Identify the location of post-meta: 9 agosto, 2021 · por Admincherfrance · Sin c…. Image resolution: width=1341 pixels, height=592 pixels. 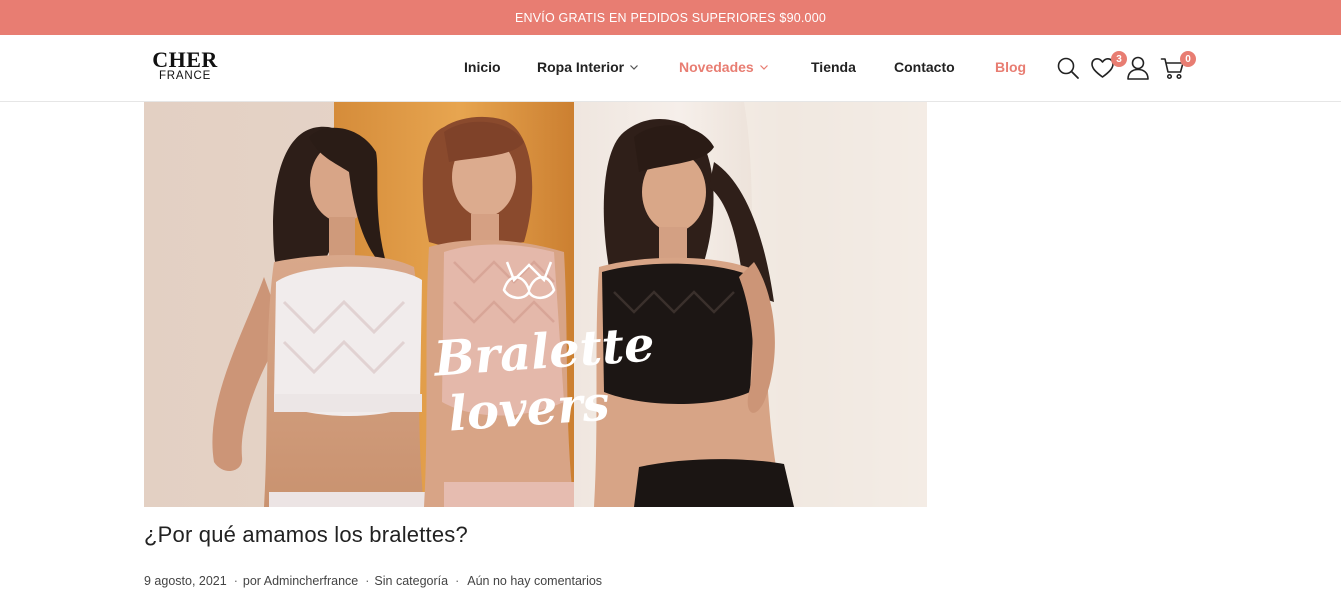
(373, 581).